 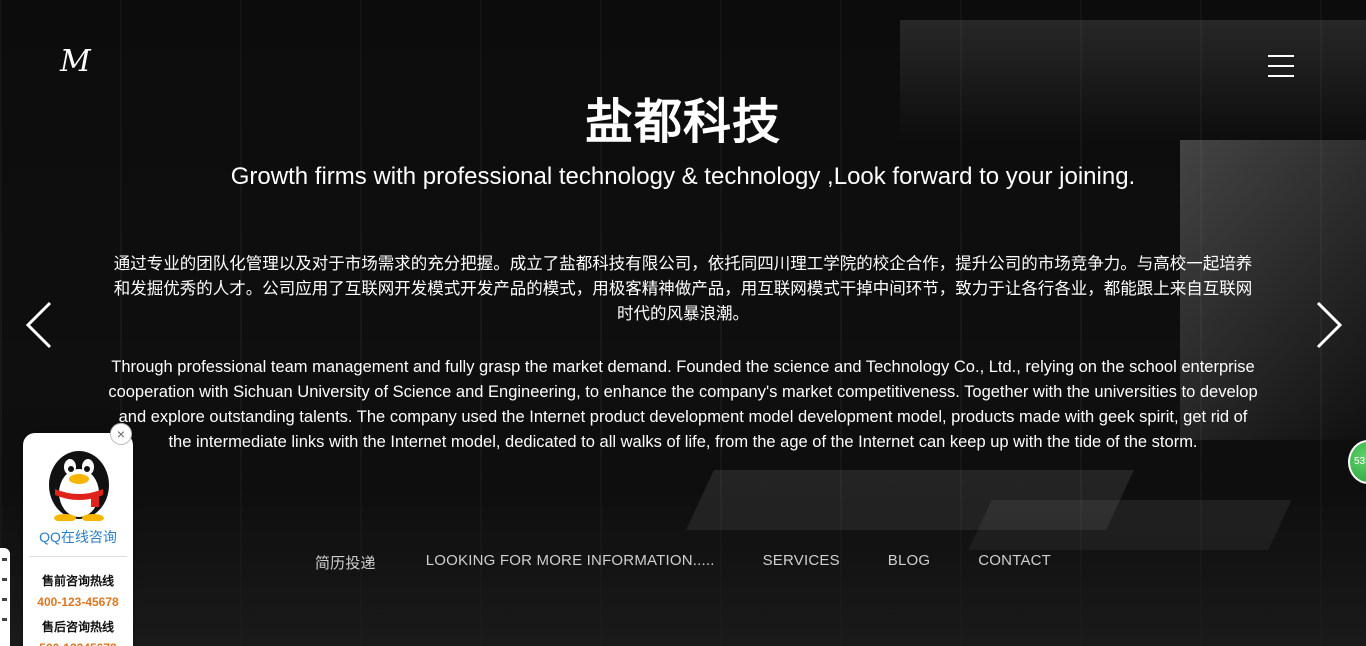 What do you see at coordinates (345, 562) in the screenshot?
I see `nav-item-resume: 简历投递` at bounding box center [345, 562].